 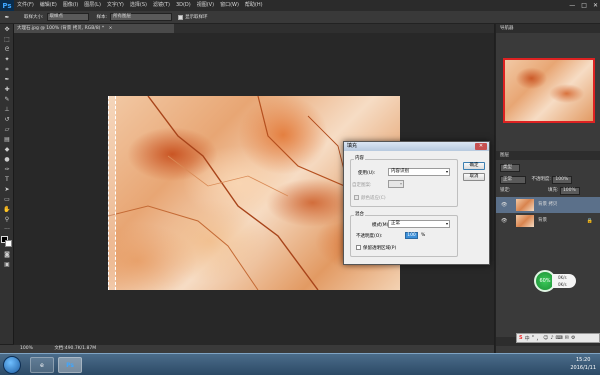 What do you see at coordinates (474, 177) in the screenshot?
I see `cancel-button: 取消` at bounding box center [474, 177].